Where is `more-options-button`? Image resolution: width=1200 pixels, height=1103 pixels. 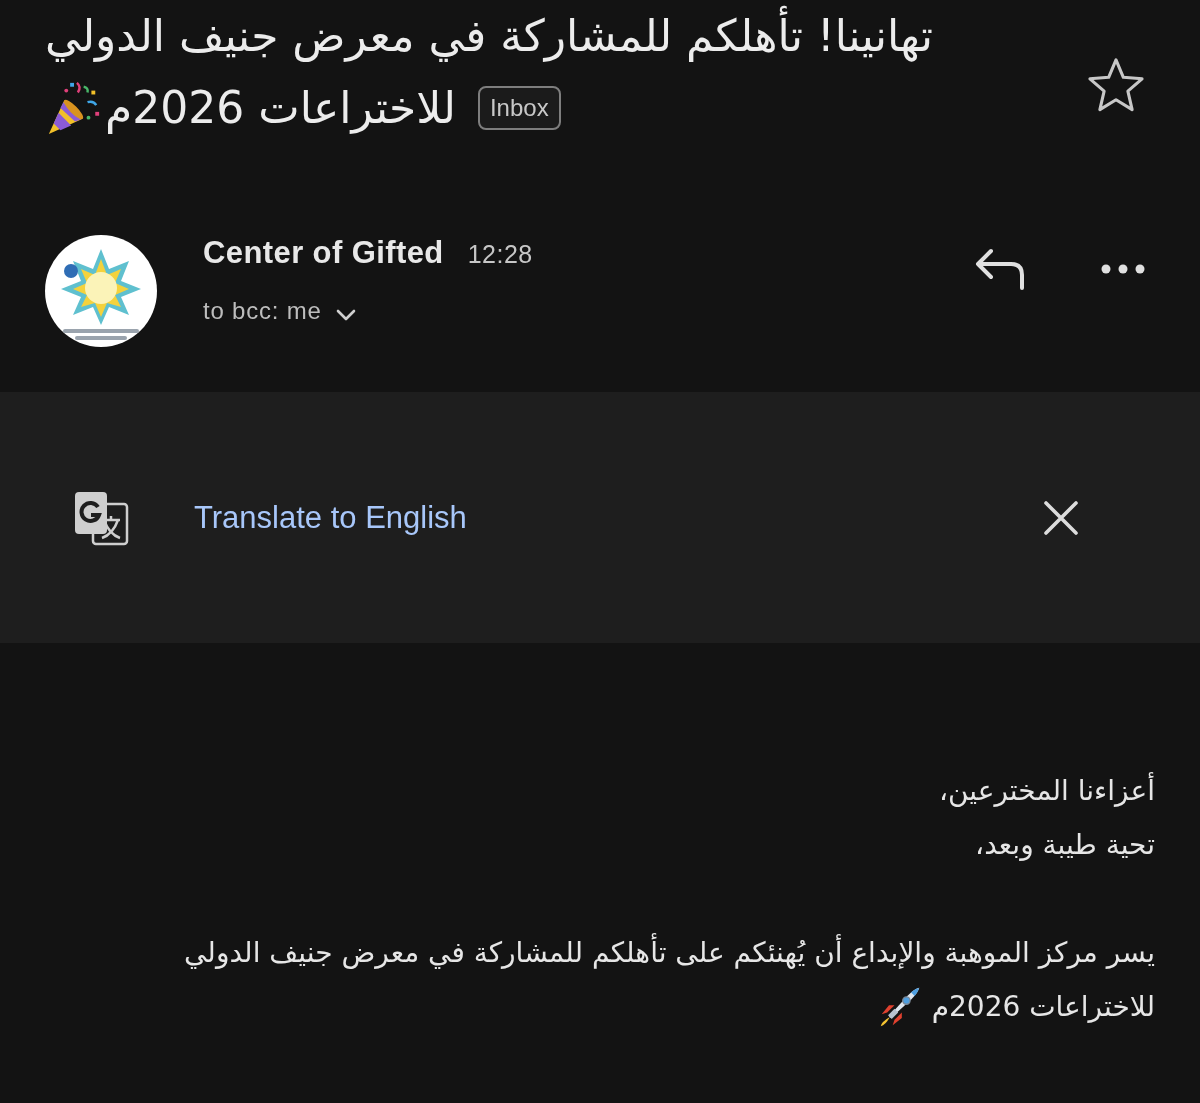 more-options-button is located at coordinates (1123, 269).